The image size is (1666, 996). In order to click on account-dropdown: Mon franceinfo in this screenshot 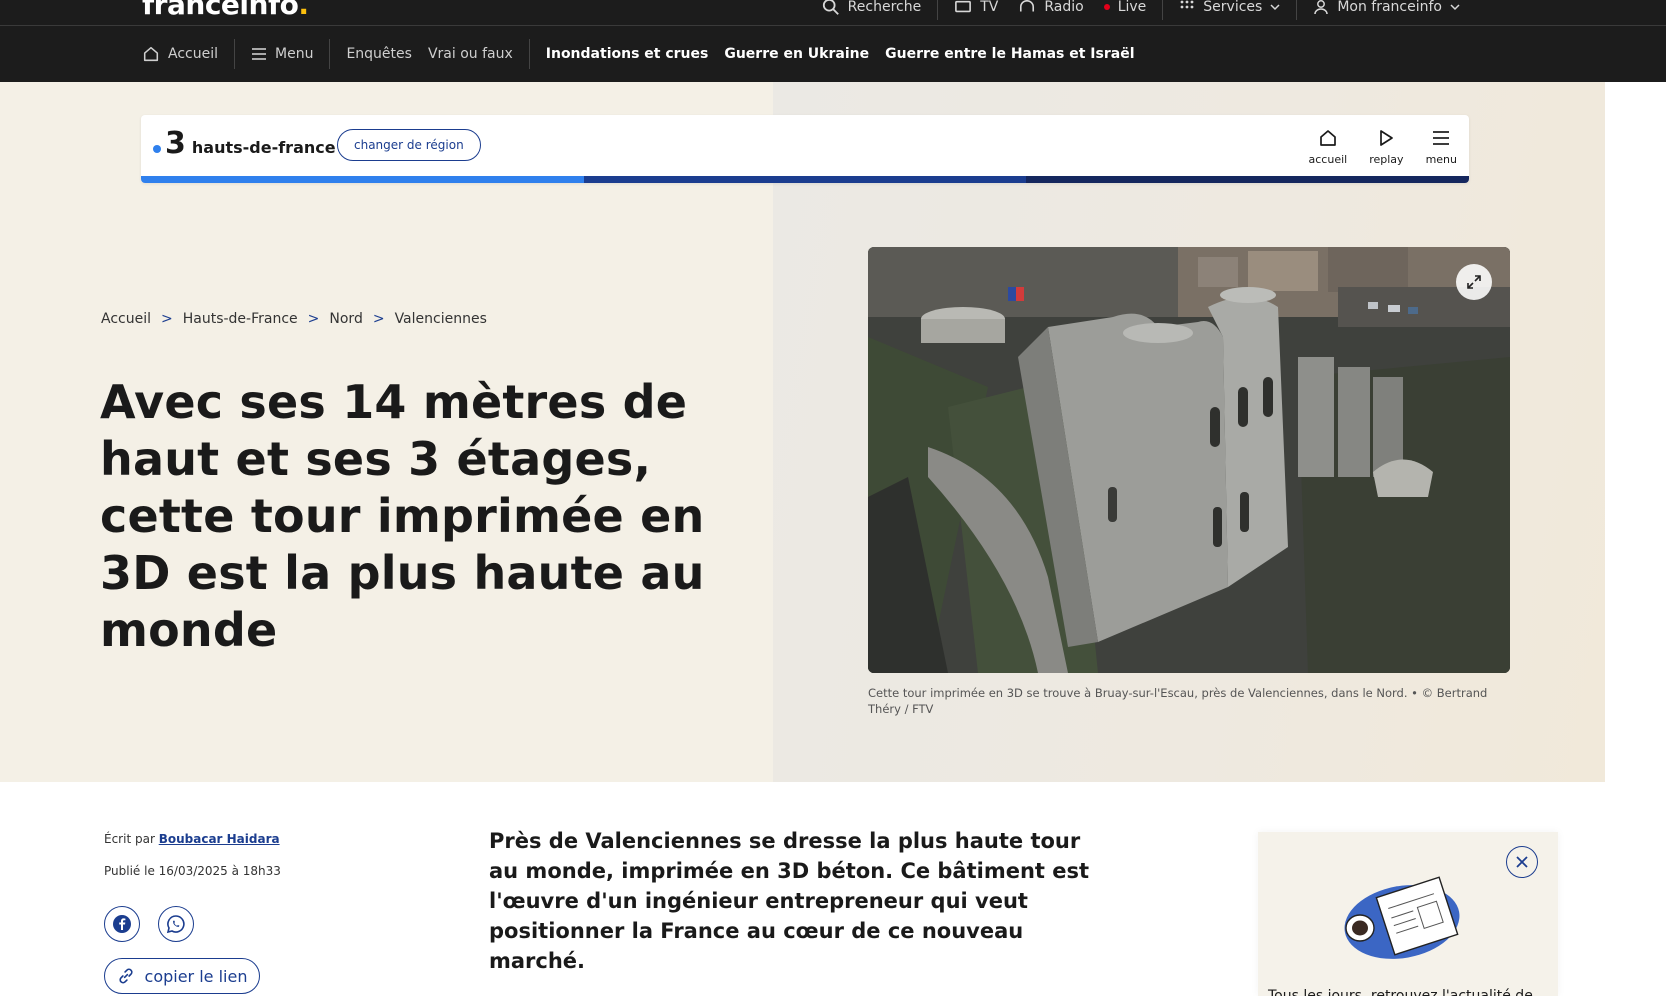, I will do `click(1386, 10)`.